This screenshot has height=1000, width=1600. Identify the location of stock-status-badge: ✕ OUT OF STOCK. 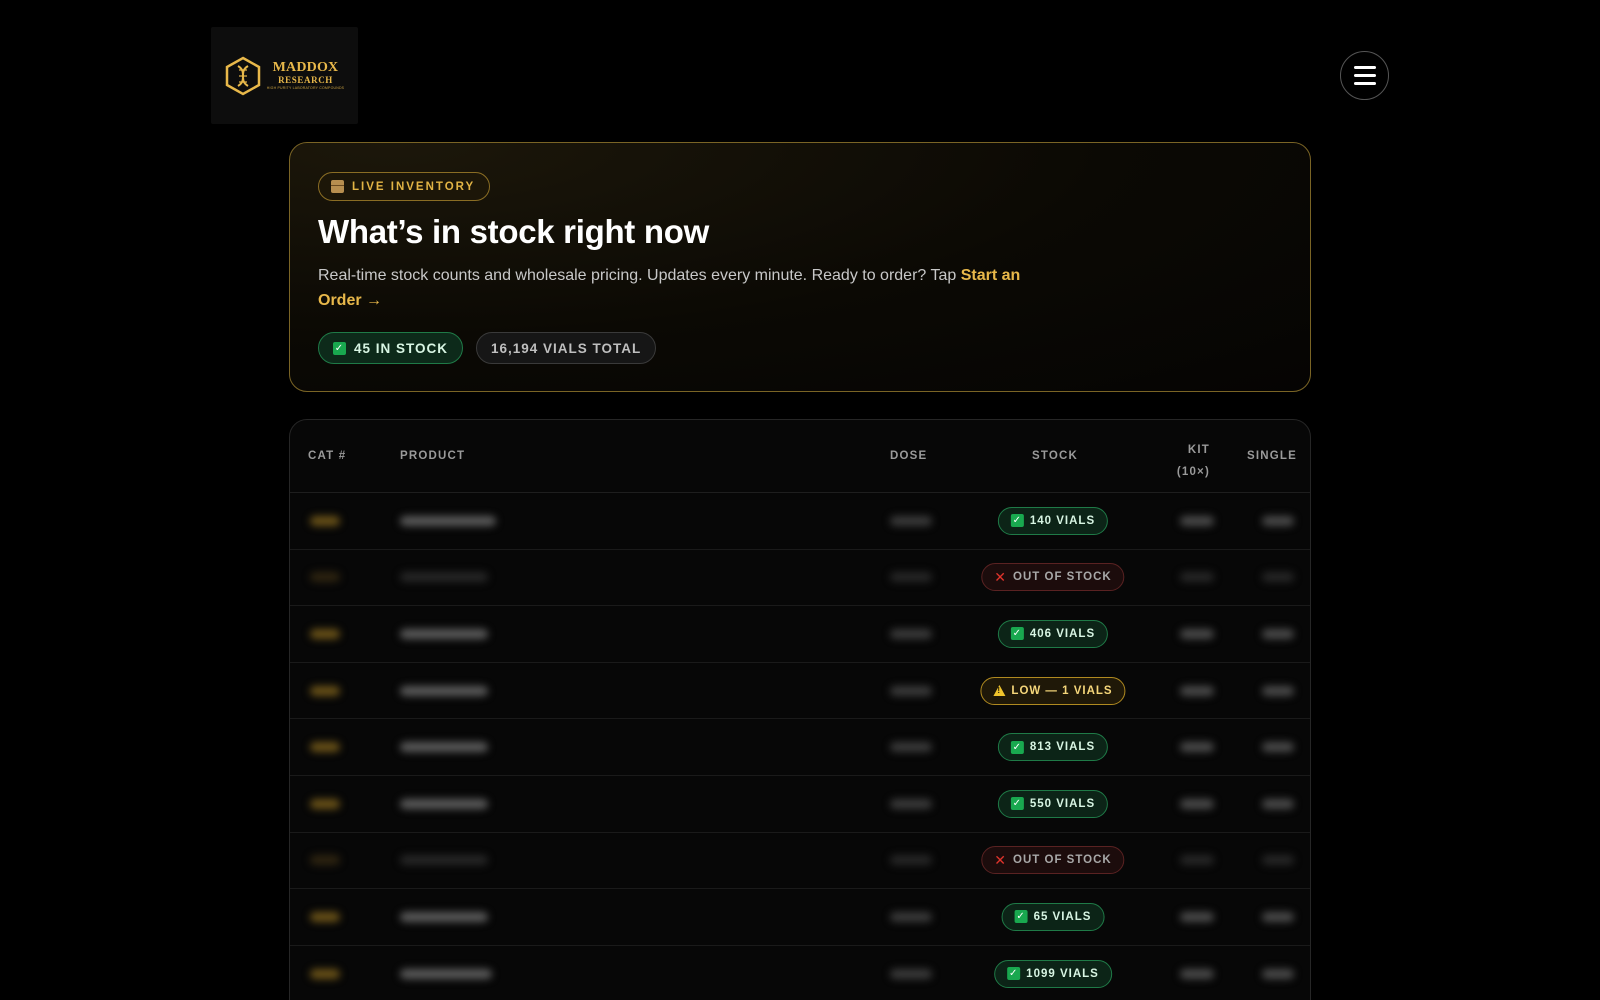
(1053, 577).